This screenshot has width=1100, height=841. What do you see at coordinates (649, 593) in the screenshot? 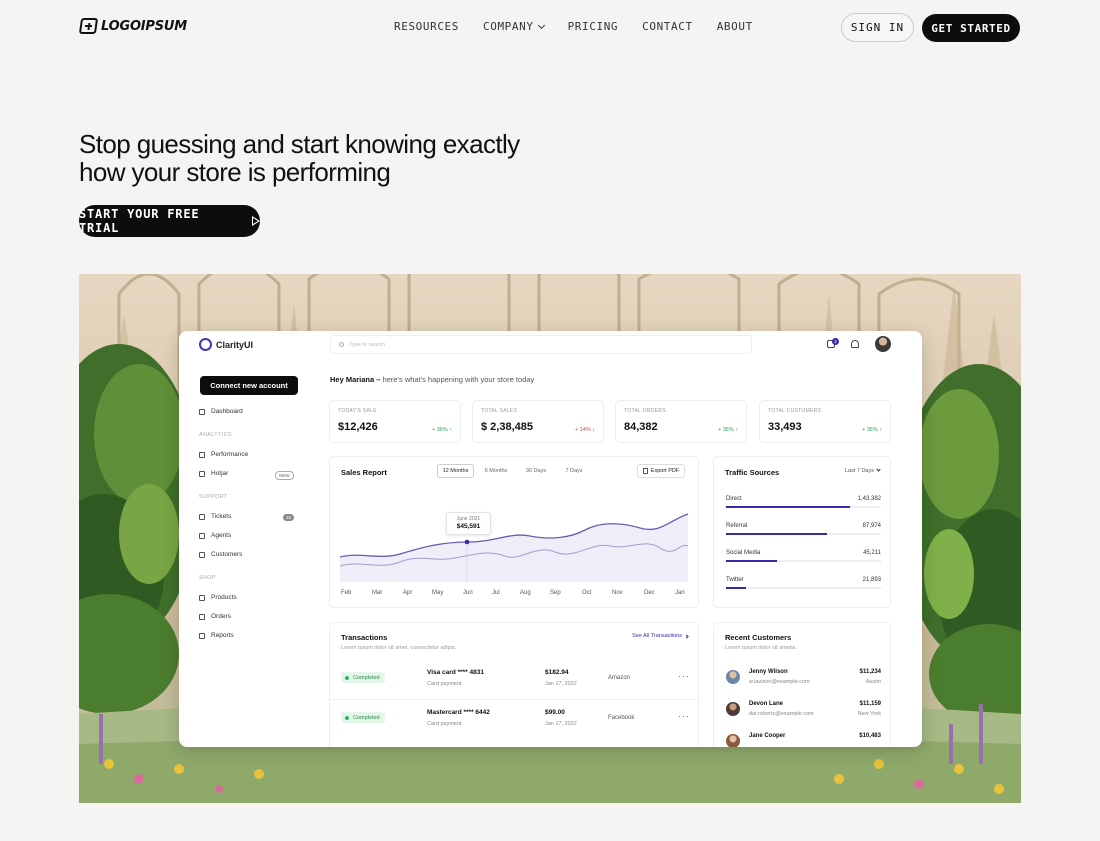
I see `month-label: Dec` at bounding box center [649, 593].